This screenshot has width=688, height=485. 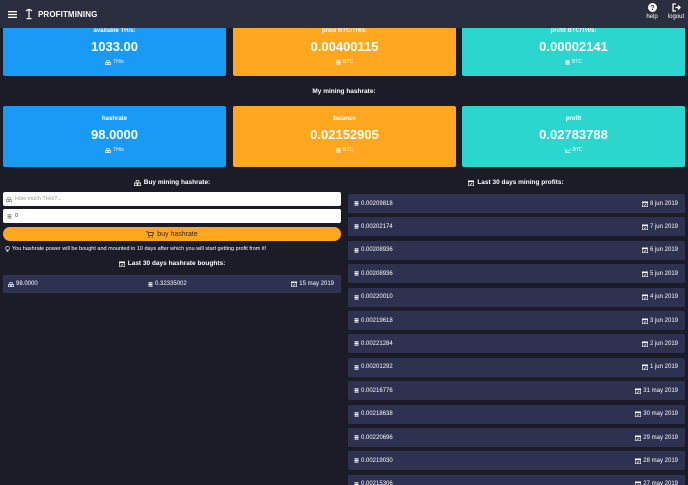 I want to click on profit-date: 3 jun 2019, so click(x=663, y=320).